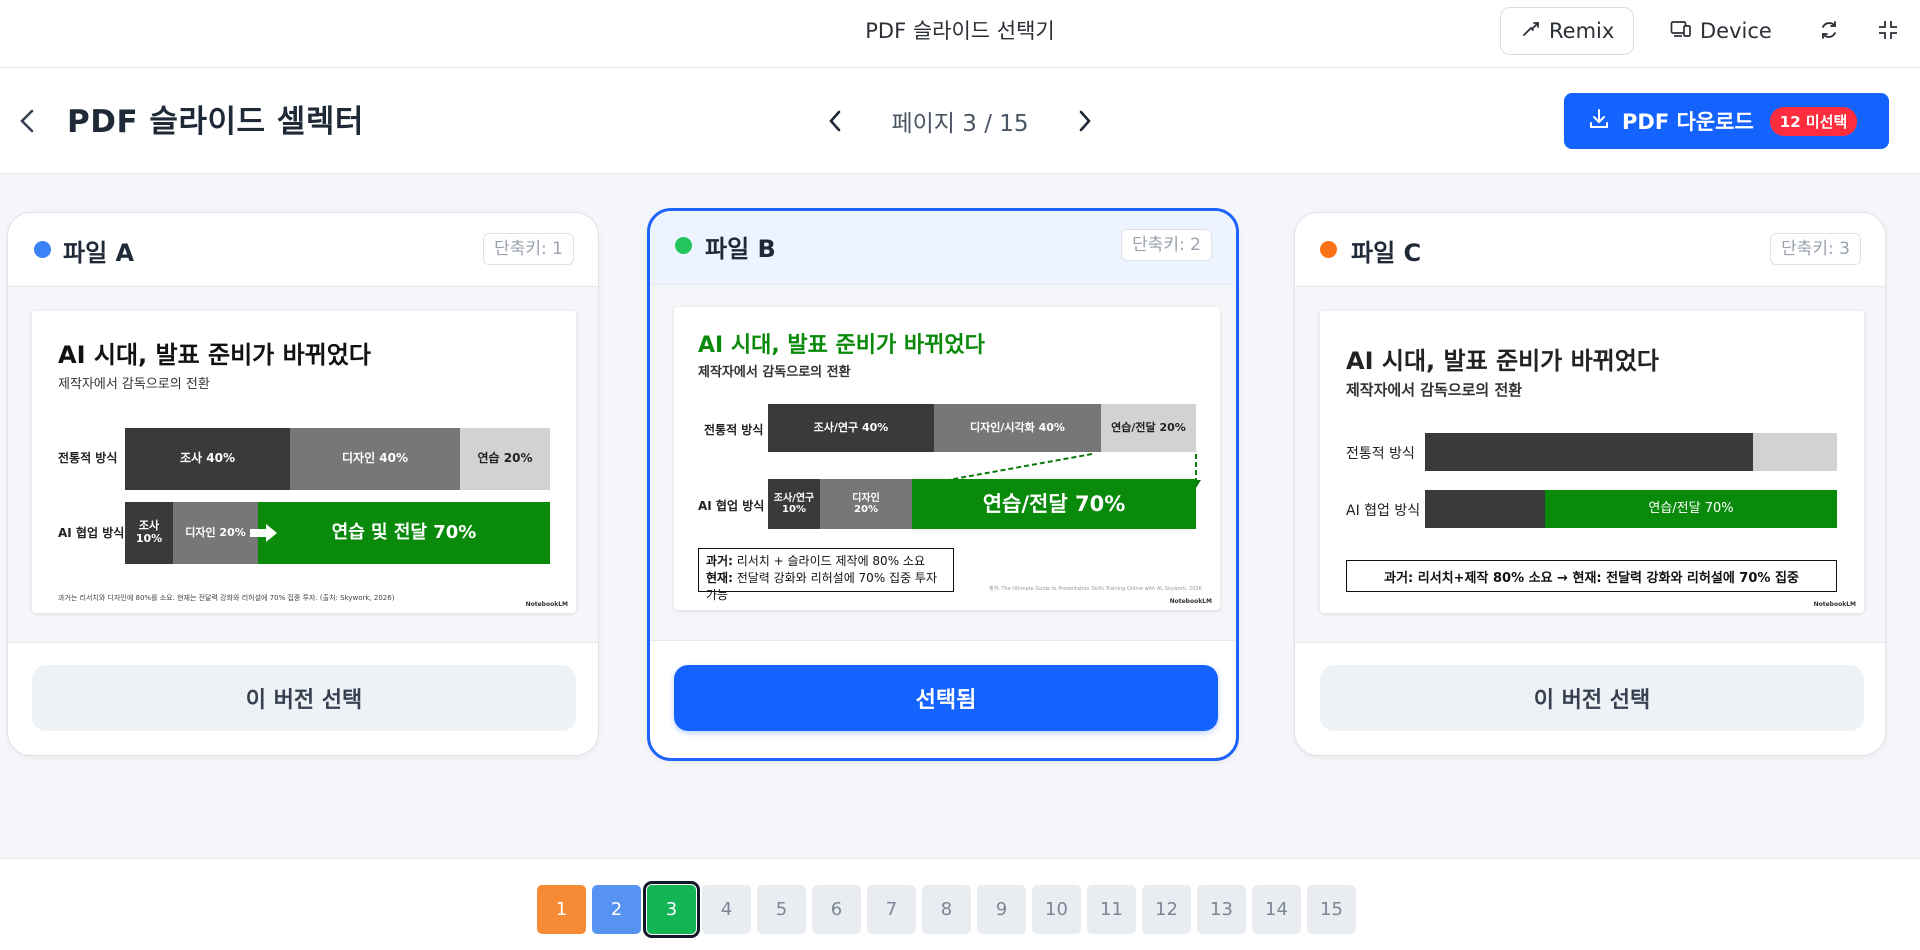 The width and height of the screenshot is (1920, 950). I want to click on page-buttons: 1 2 3 4 5 6 7 8 9 10 11 12 13 14 15, so click(946, 909).